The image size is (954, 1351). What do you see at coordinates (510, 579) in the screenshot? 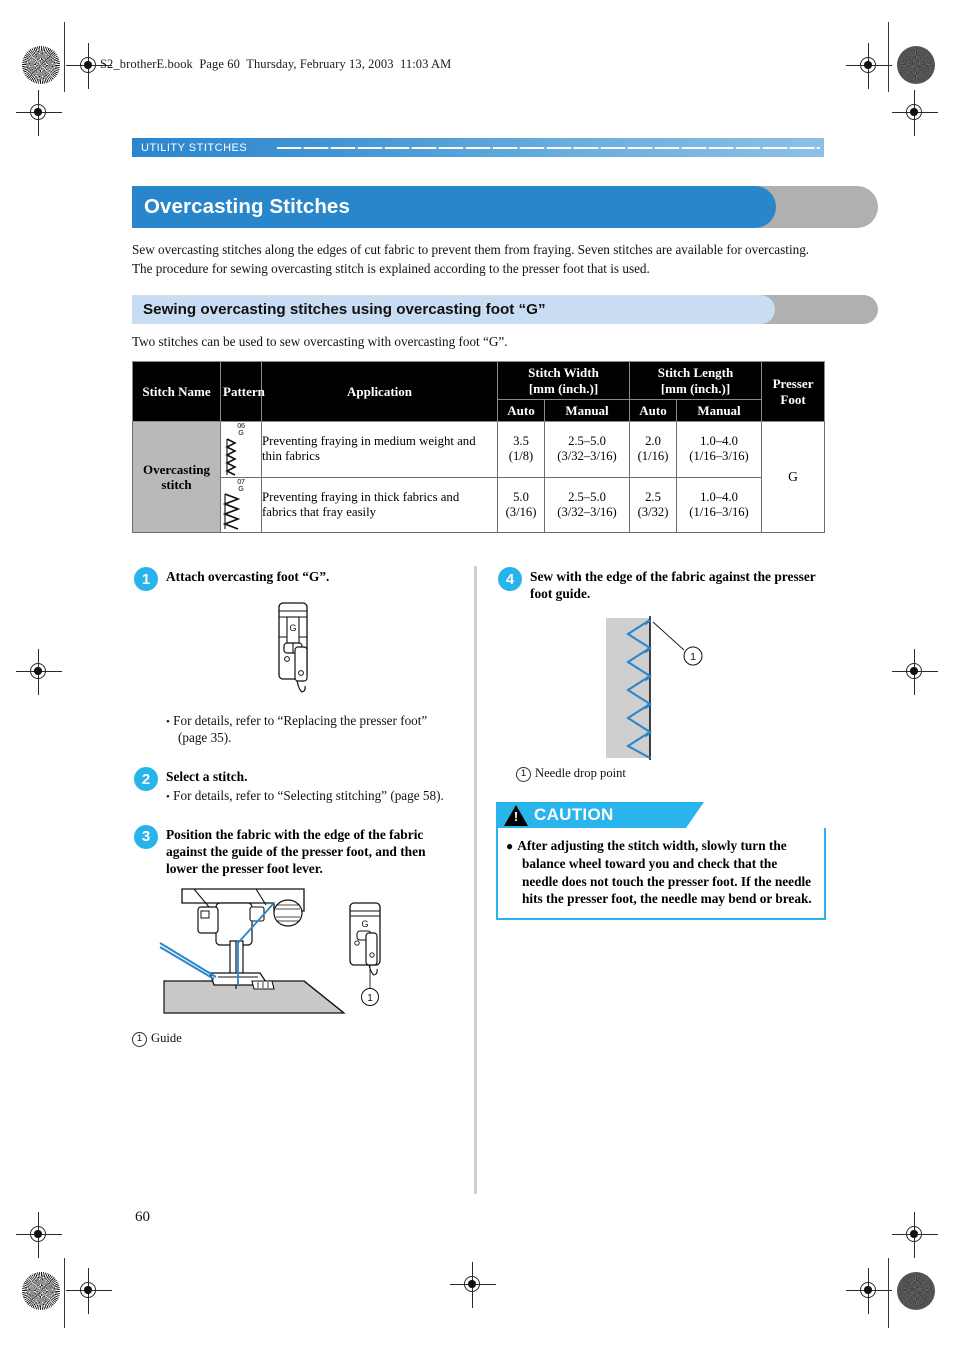
I see `step-4-number: 4` at bounding box center [510, 579].